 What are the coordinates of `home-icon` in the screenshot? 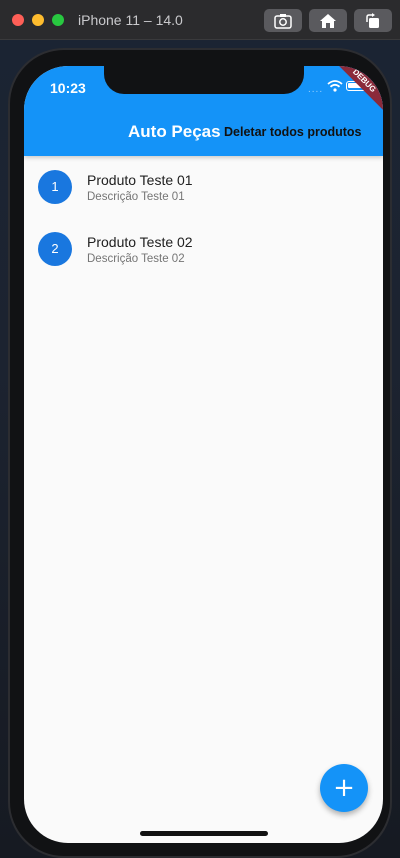 It's located at (328, 20).